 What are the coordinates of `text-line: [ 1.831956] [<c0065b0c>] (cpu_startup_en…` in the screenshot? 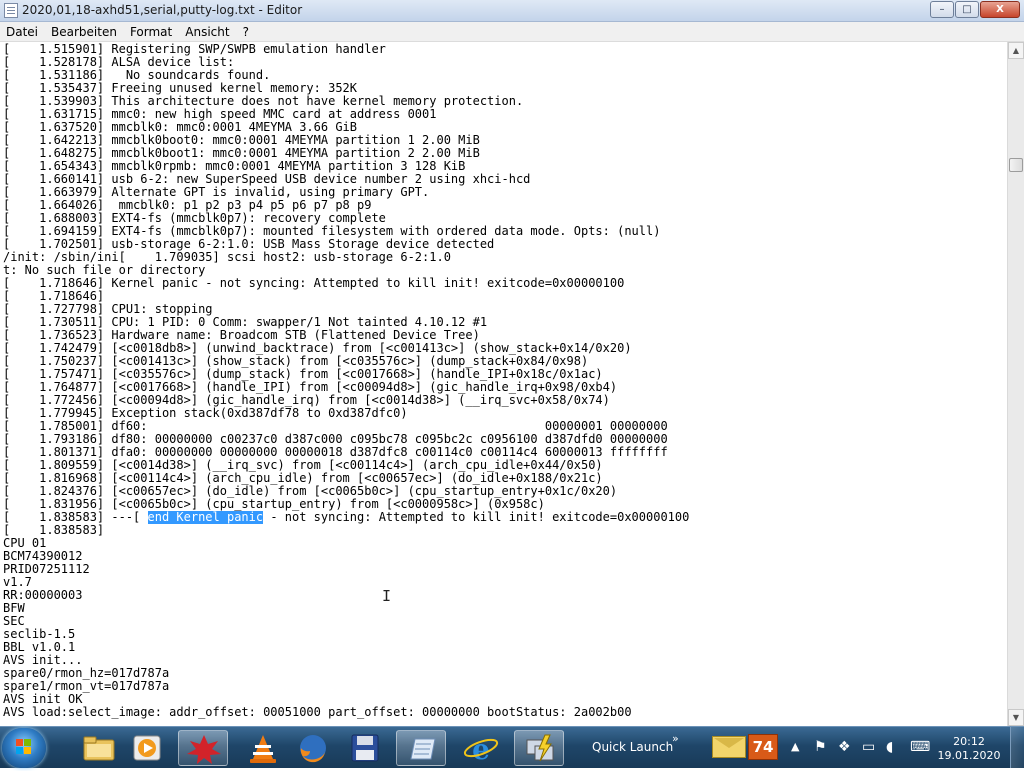 It's located at (505, 504).